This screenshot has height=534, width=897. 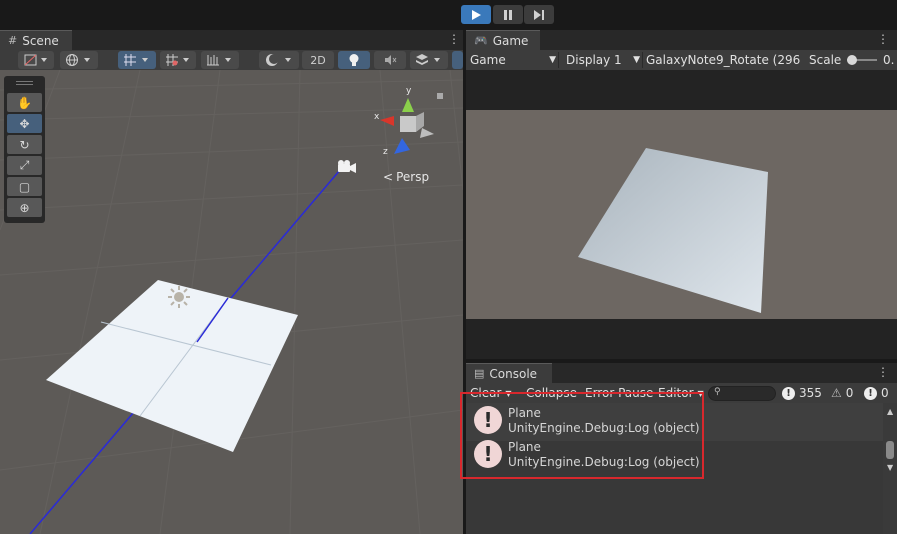 I want to click on gamepad-icon: 🎮, so click(x=481, y=40).